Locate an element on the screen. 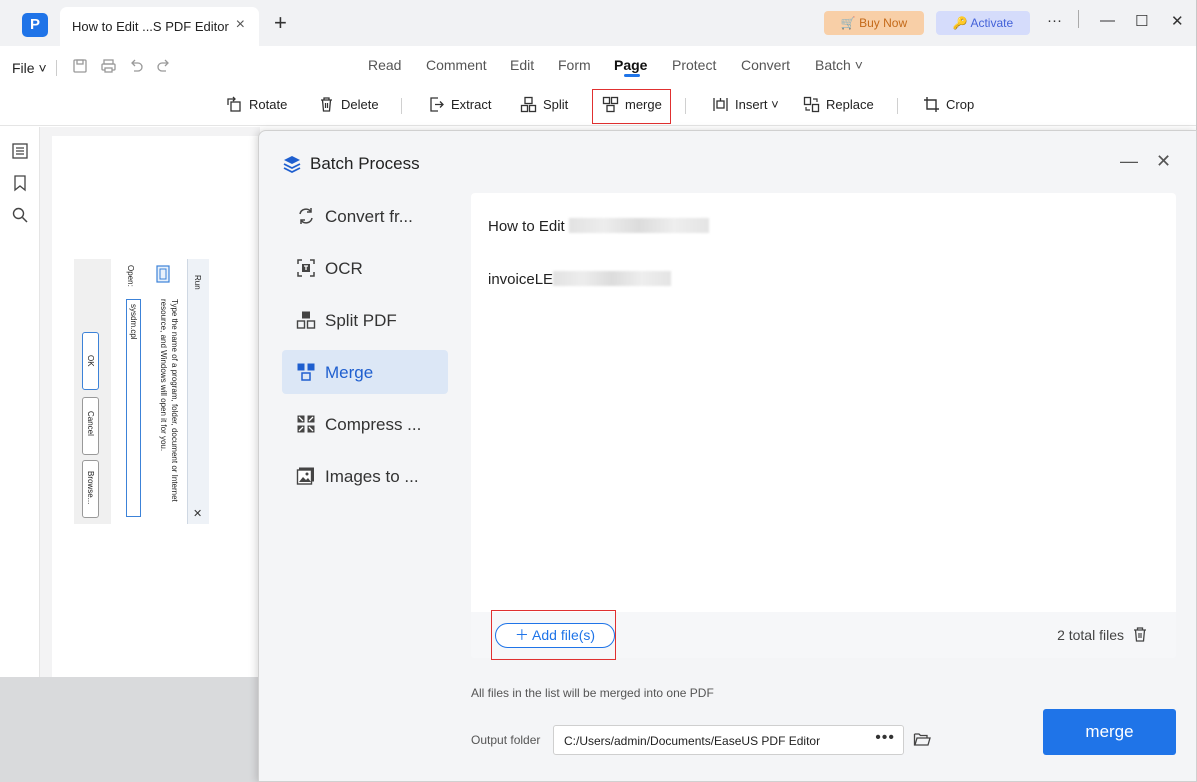  delete-button: Delete is located at coordinates (348, 107).